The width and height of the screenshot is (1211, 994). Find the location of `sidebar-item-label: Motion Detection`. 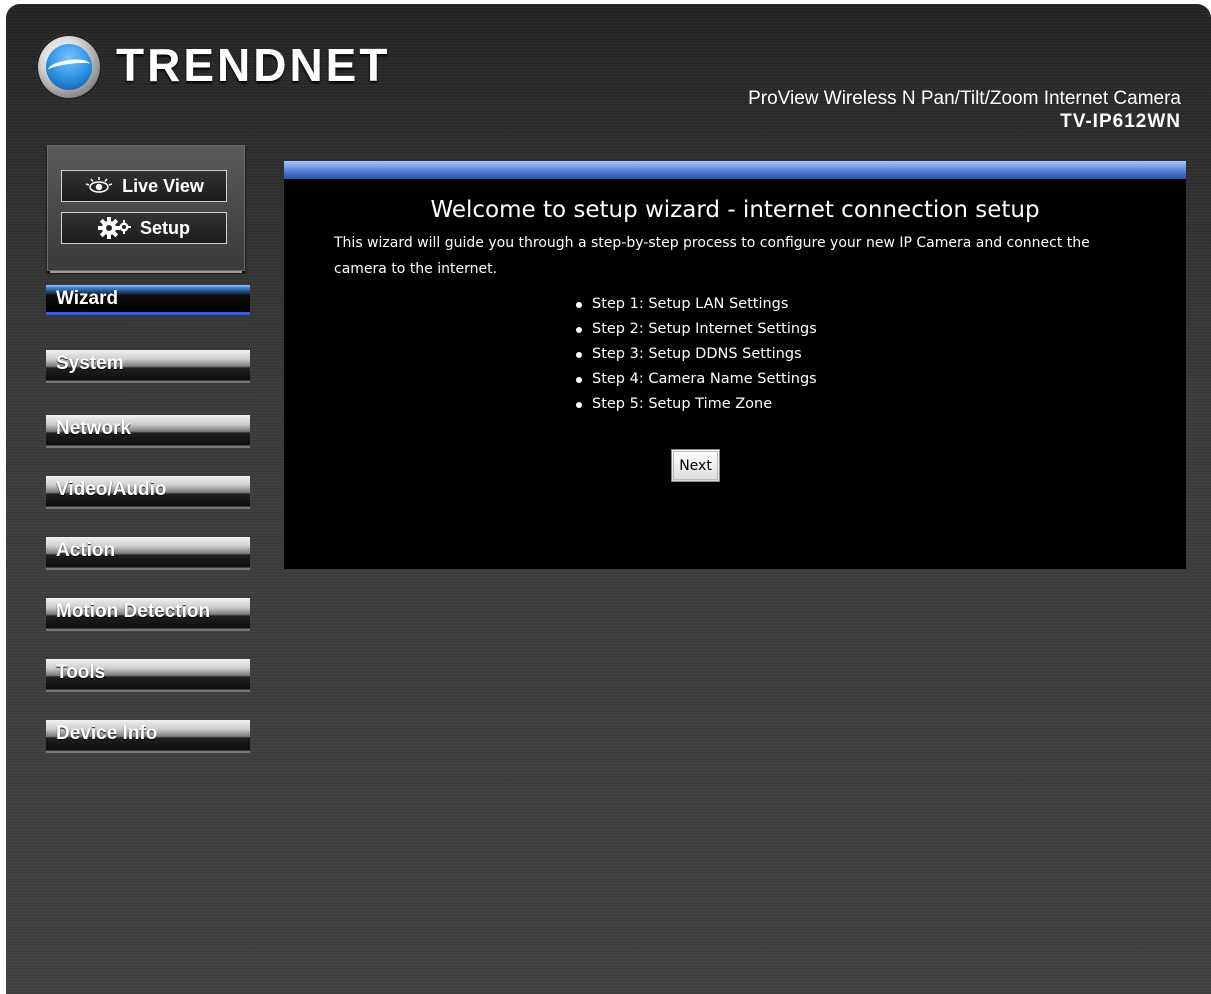

sidebar-item-label: Motion Detection is located at coordinates (133, 611).